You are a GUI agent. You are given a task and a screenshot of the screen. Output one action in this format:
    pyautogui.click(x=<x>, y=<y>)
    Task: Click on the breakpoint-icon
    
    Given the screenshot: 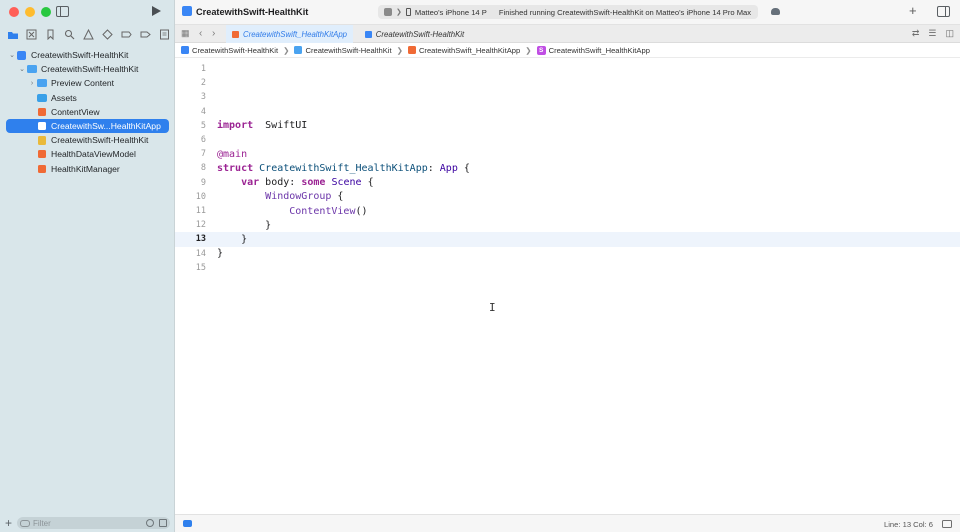 What is the action you would take?
    pyautogui.click(x=145, y=34)
    